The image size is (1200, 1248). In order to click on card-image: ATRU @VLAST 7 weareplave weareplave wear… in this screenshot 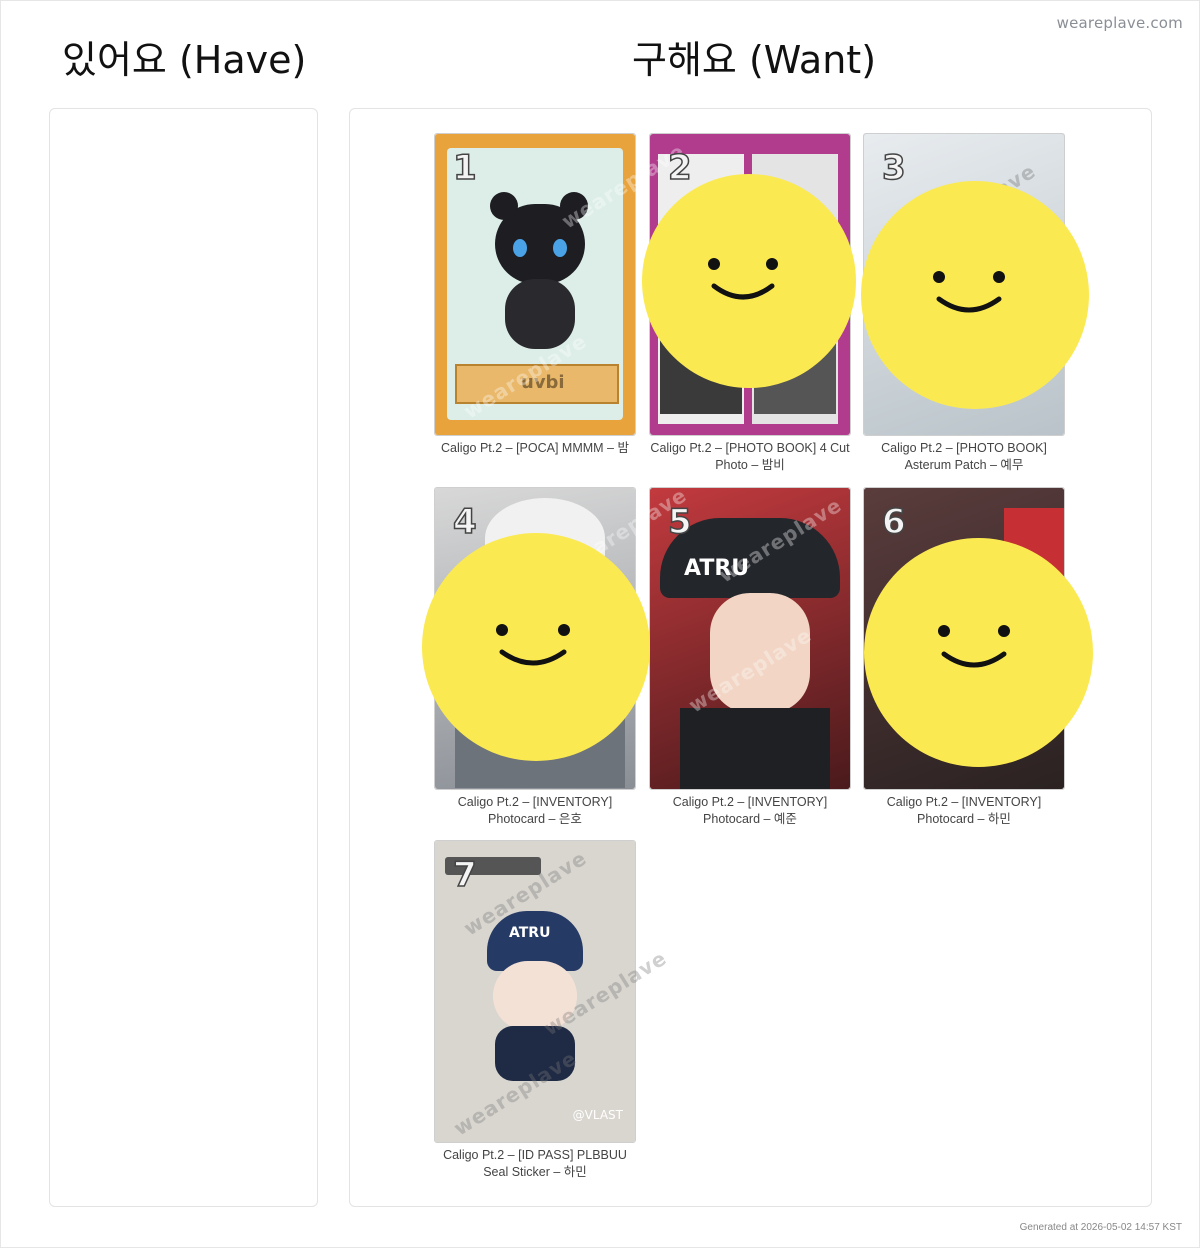, I will do `click(552, 991)`.